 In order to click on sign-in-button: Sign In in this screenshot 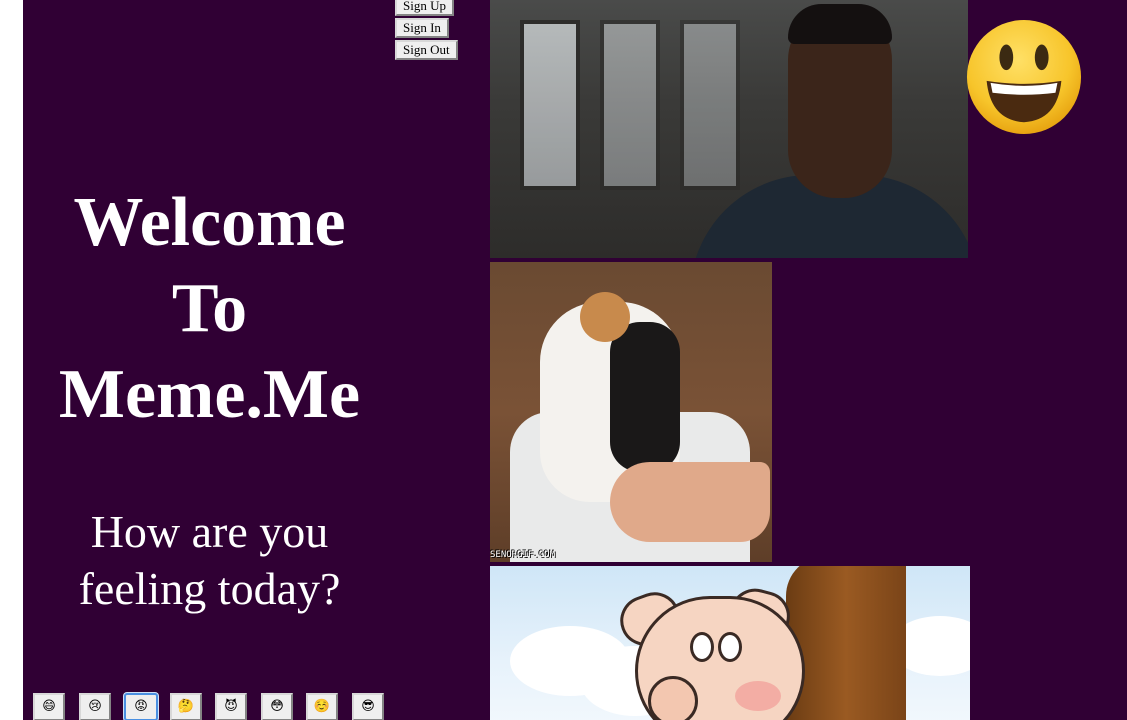, I will do `click(422, 28)`.